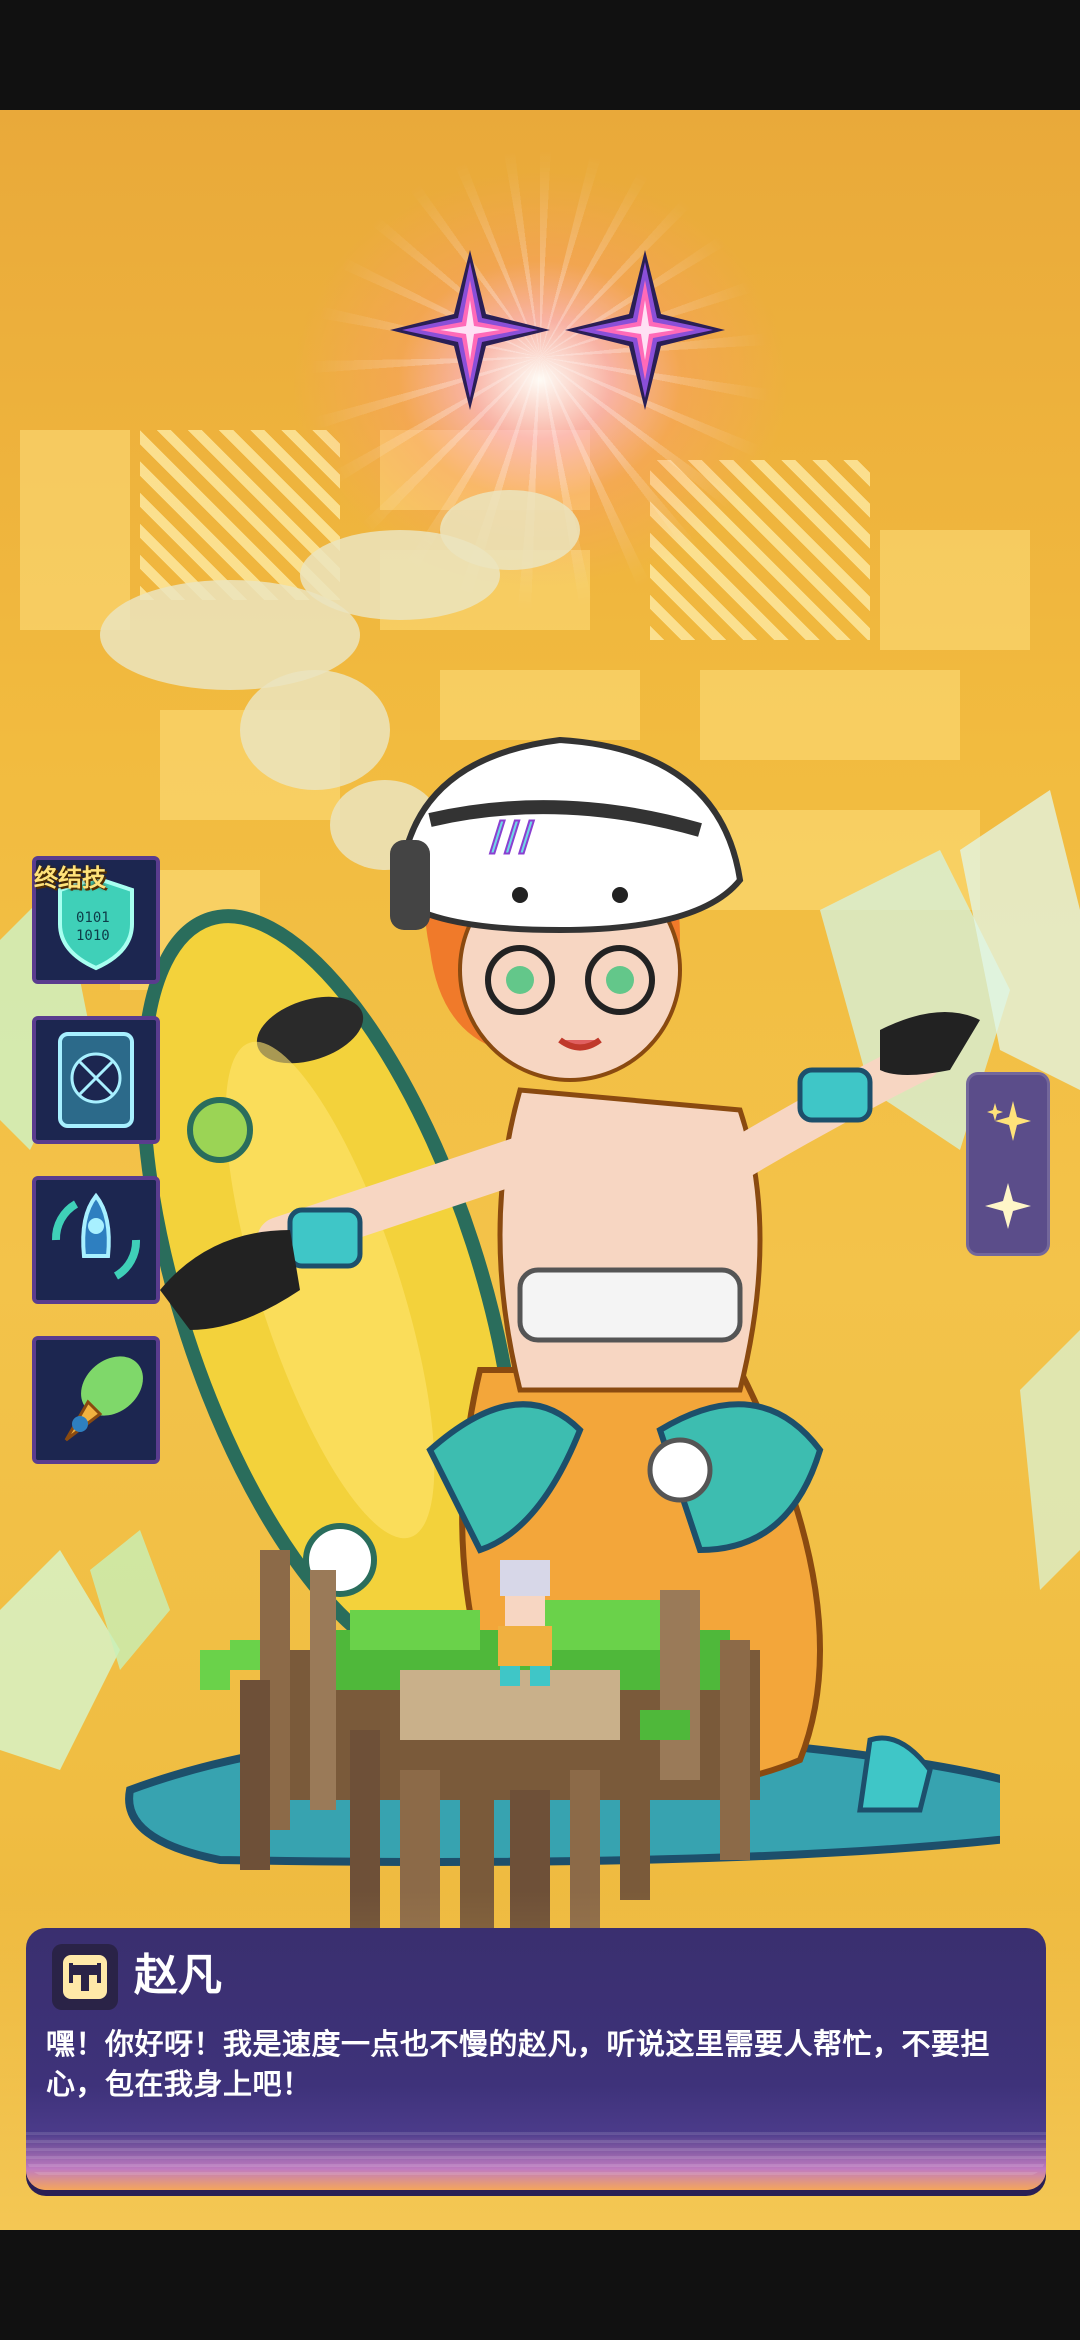 The width and height of the screenshot is (1080, 2340). What do you see at coordinates (93, 936) in the screenshot?
I see `svg-text: 1010` at bounding box center [93, 936].